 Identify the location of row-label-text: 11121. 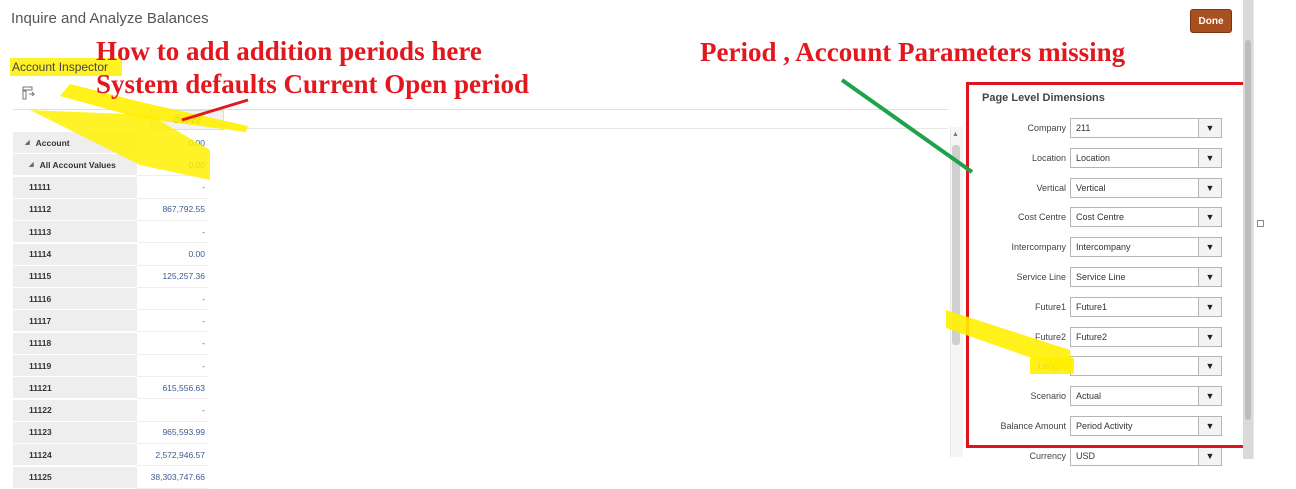
(40, 387).